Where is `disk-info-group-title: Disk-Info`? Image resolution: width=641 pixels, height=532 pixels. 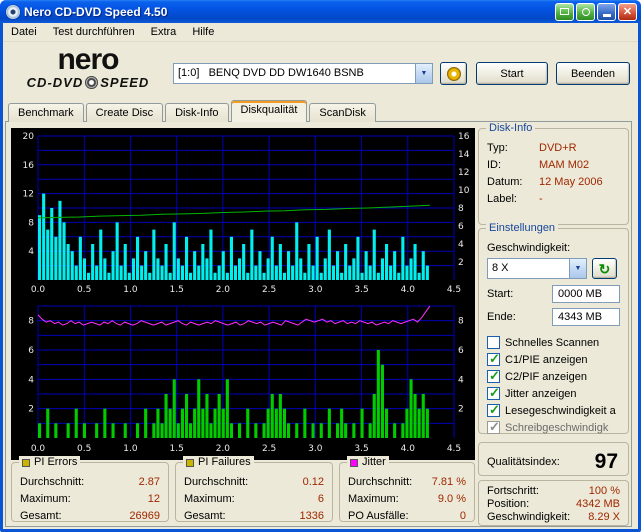
disk-info-group-title: Disk-Info is located at coordinates (511, 128).